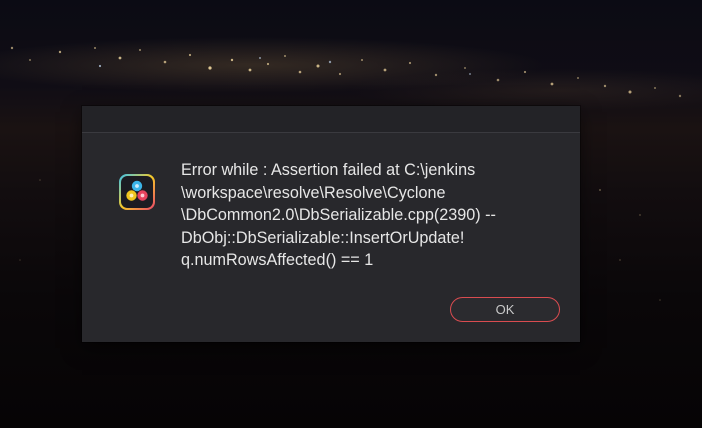 The width and height of the screenshot is (702, 428). Describe the element at coordinates (505, 309) in the screenshot. I see `ok-button: OK` at that location.